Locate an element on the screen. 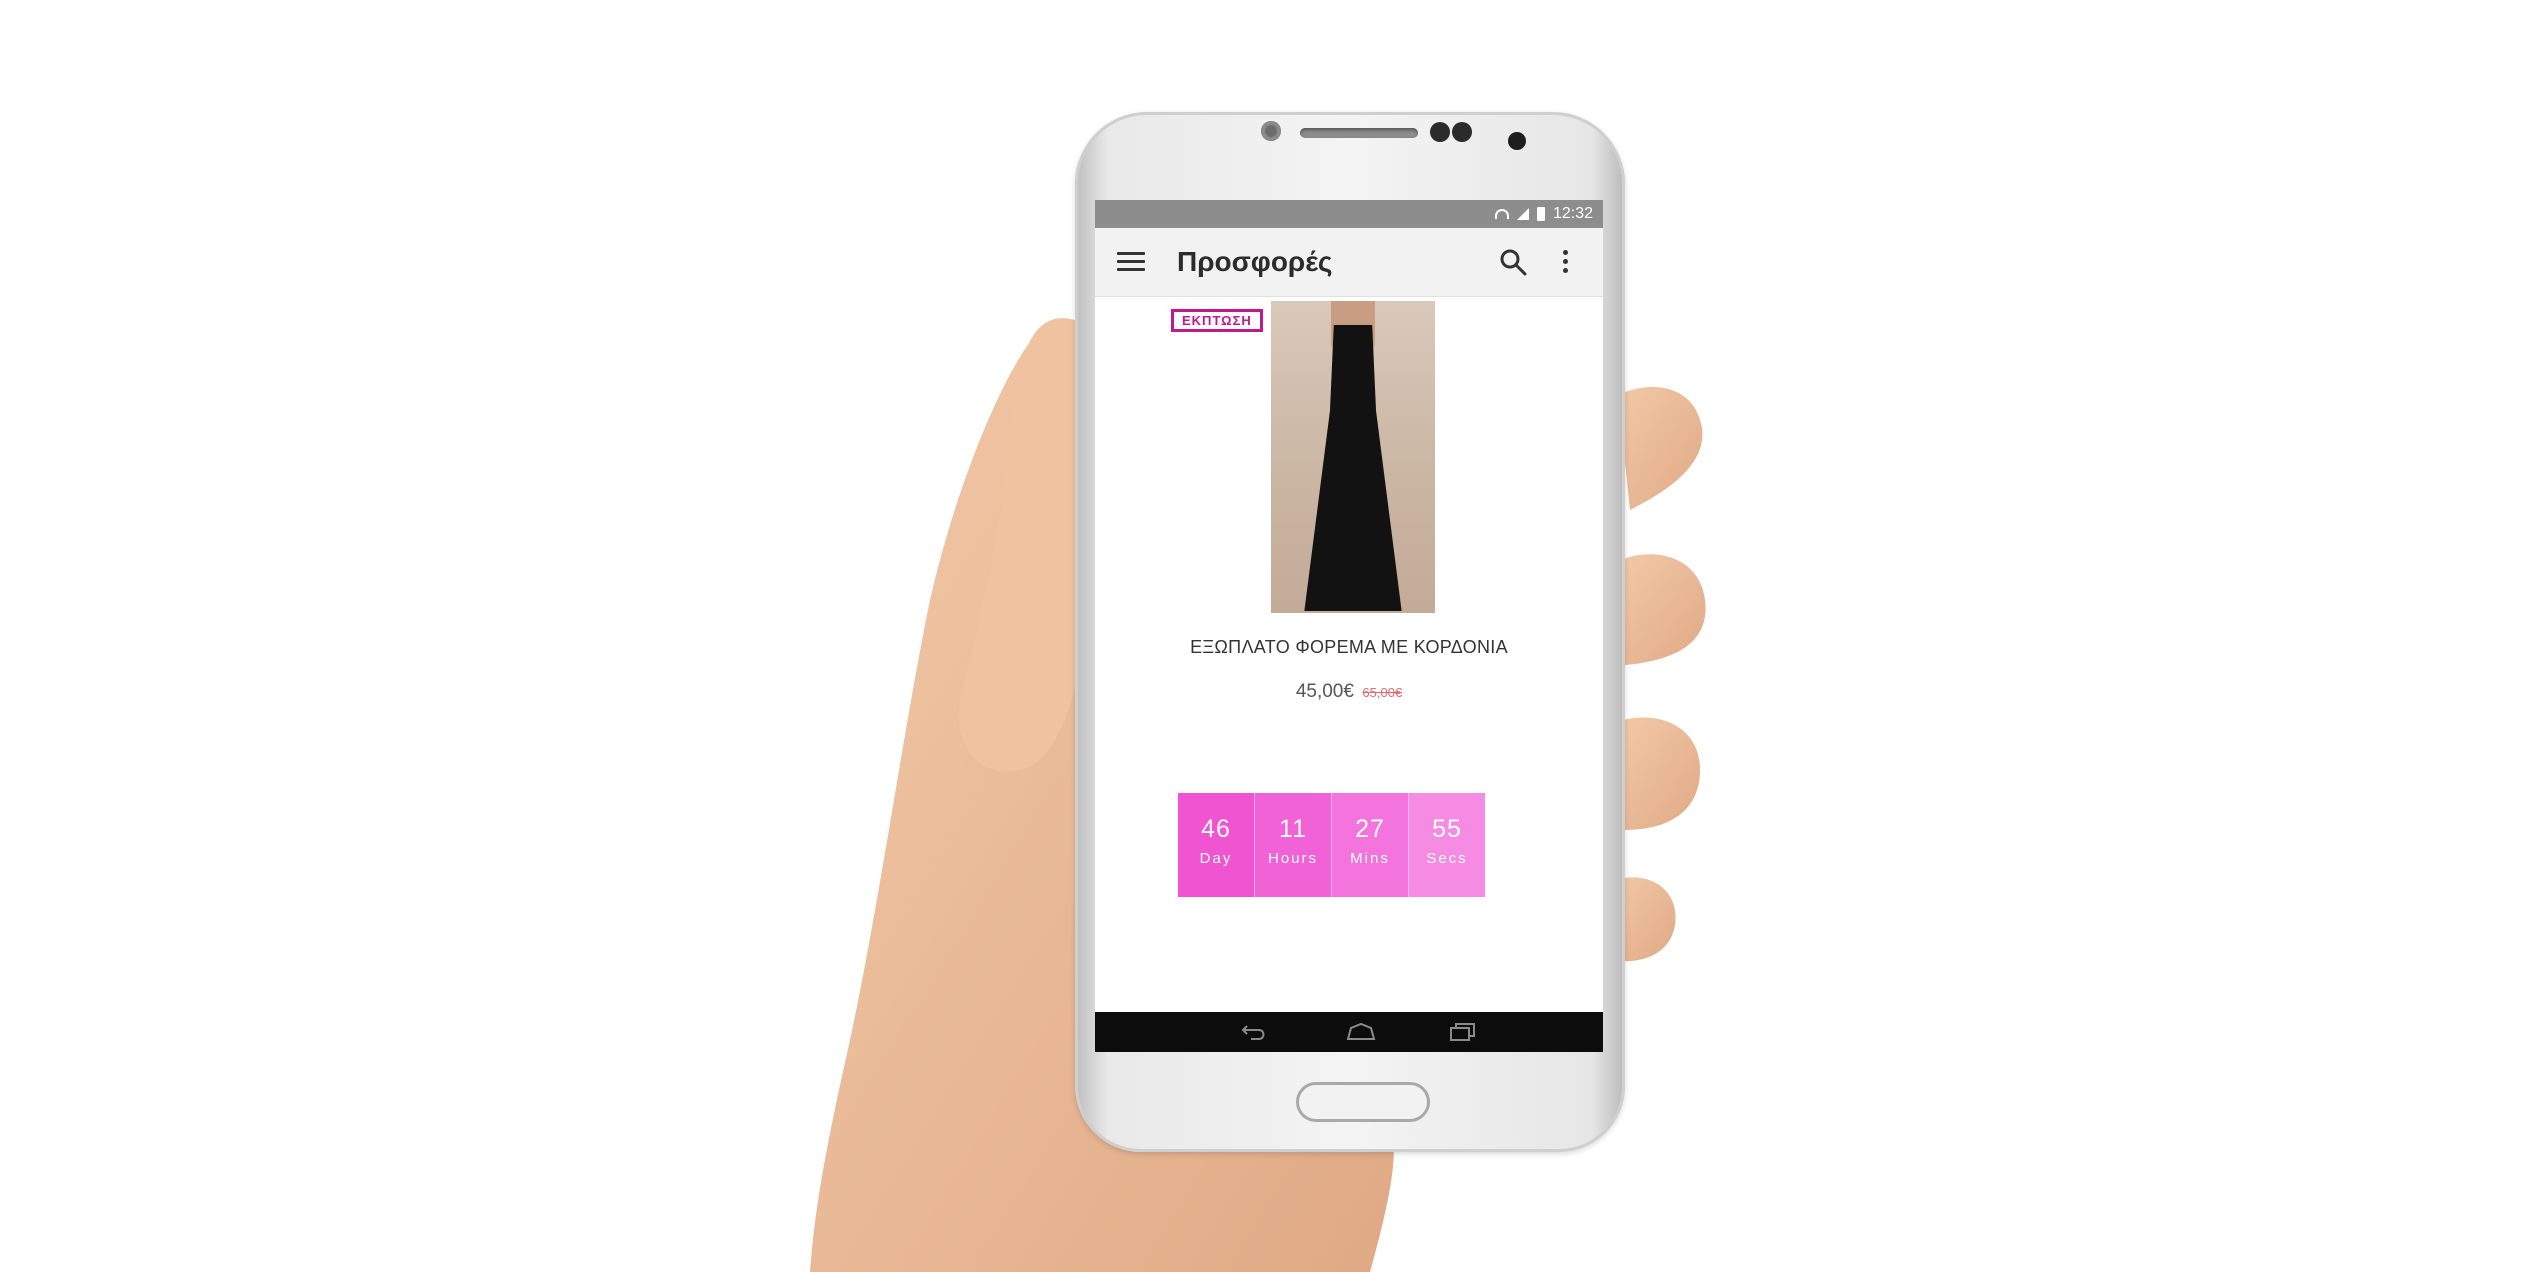  countdown-days: 46 Day is located at coordinates (1216, 845).